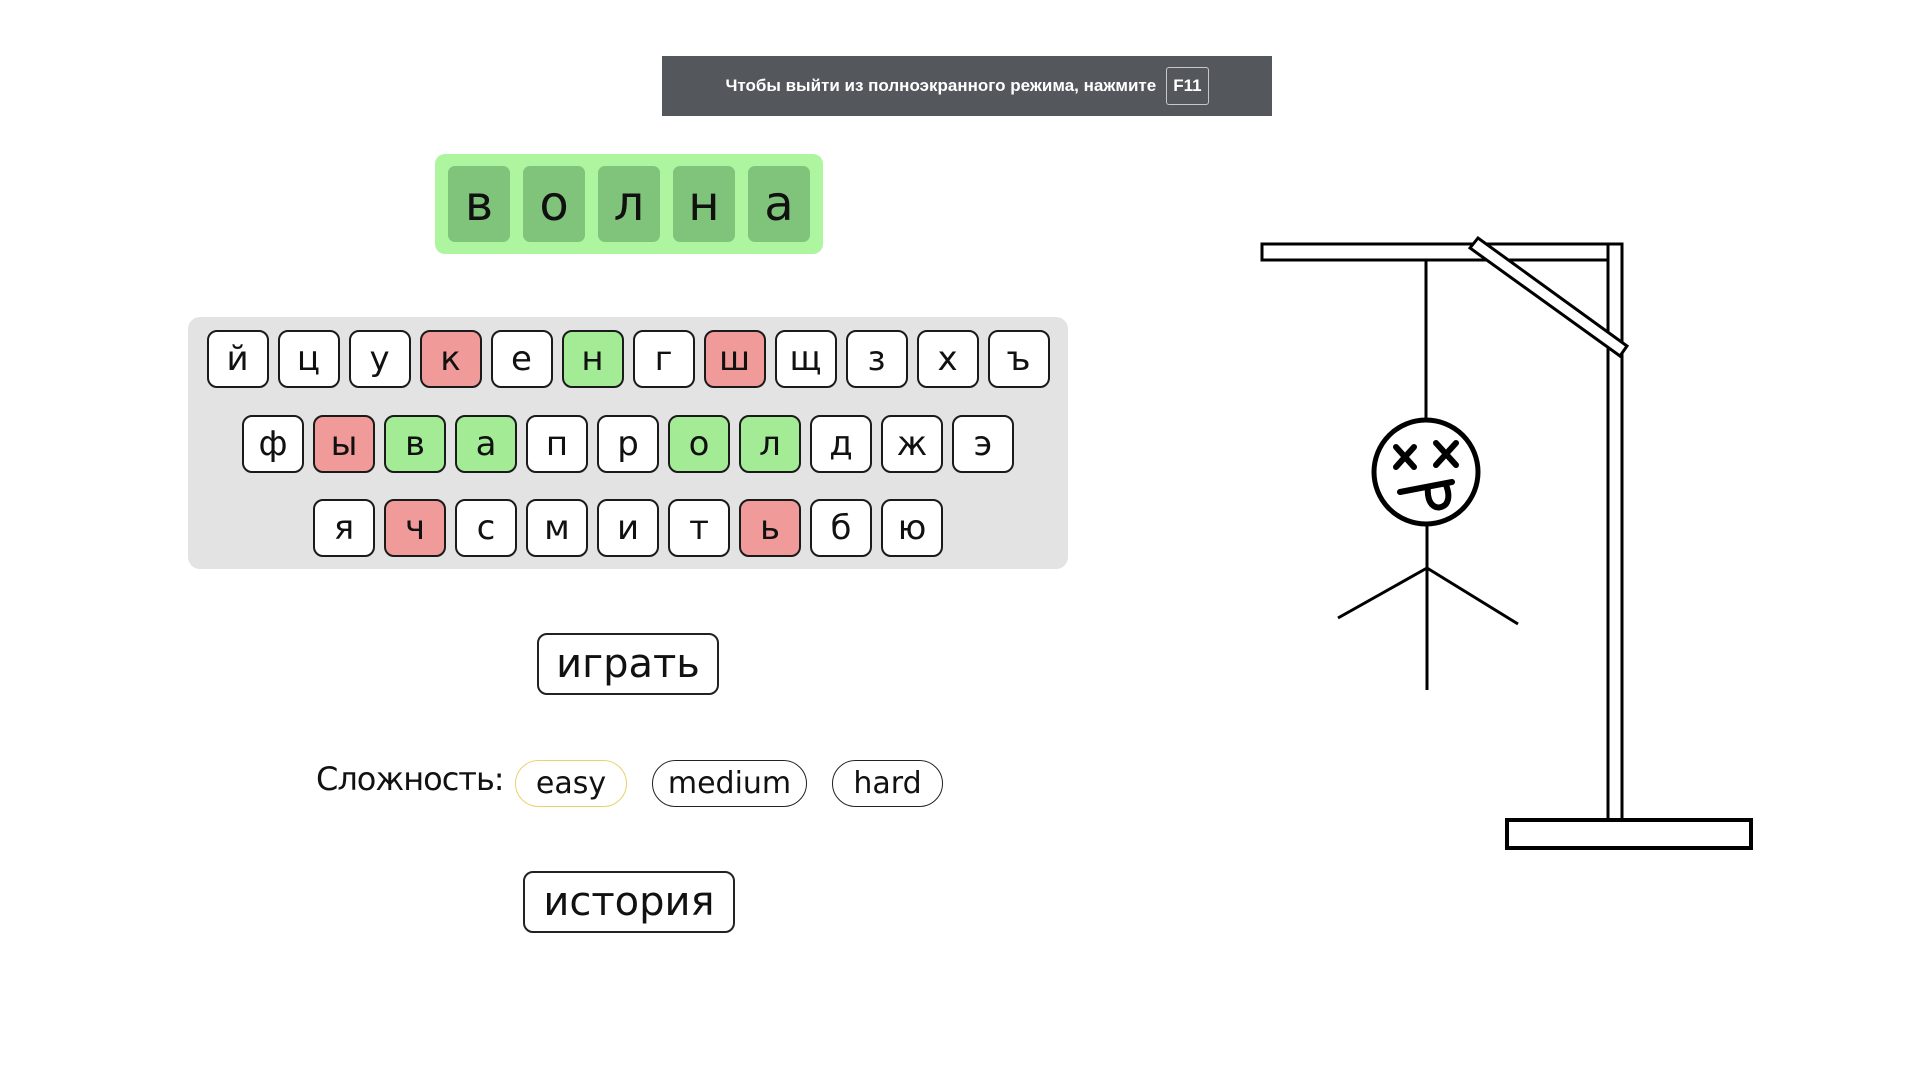  What do you see at coordinates (450, 359) in the screenshot?
I see `letter-key: к` at bounding box center [450, 359].